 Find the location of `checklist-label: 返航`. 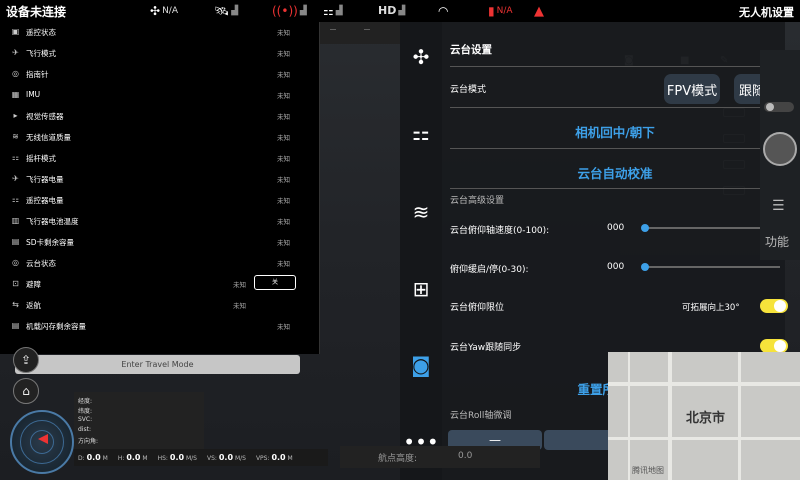

checklist-label: 返航 is located at coordinates (33, 305).